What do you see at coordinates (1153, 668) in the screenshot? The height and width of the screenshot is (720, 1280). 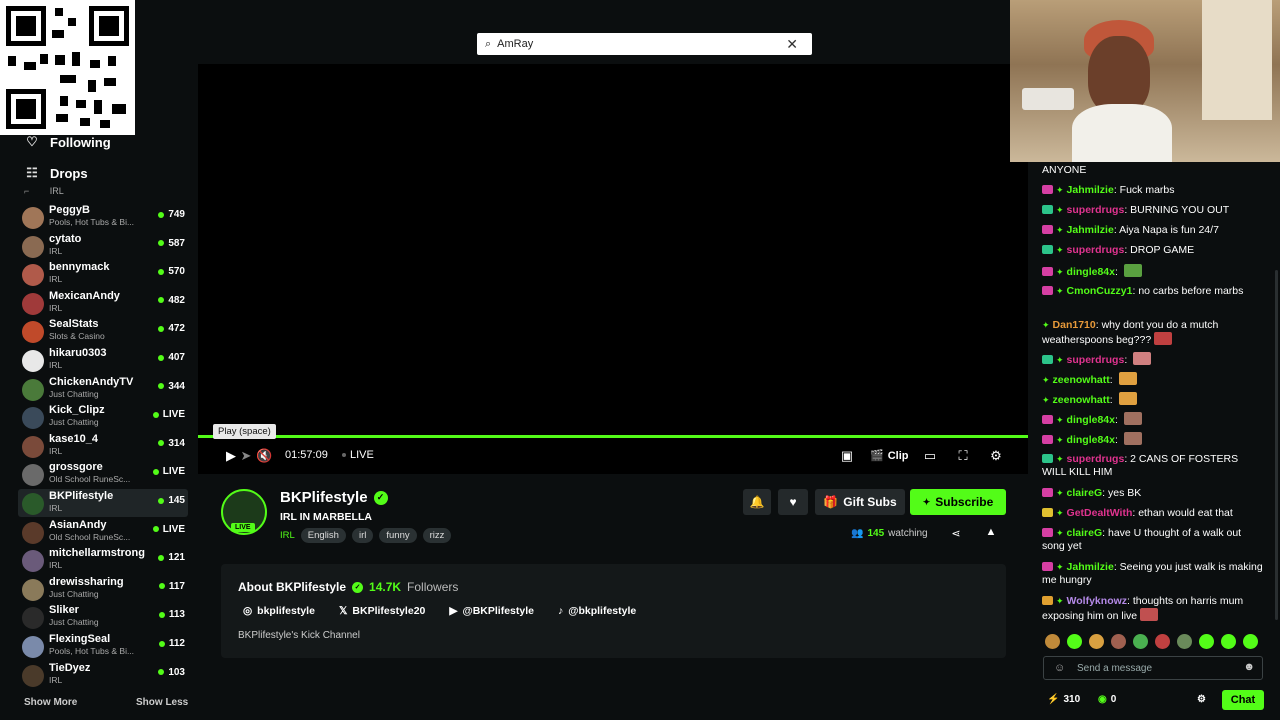 I see `chat-input: ☺ Send a message ☻` at bounding box center [1153, 668].